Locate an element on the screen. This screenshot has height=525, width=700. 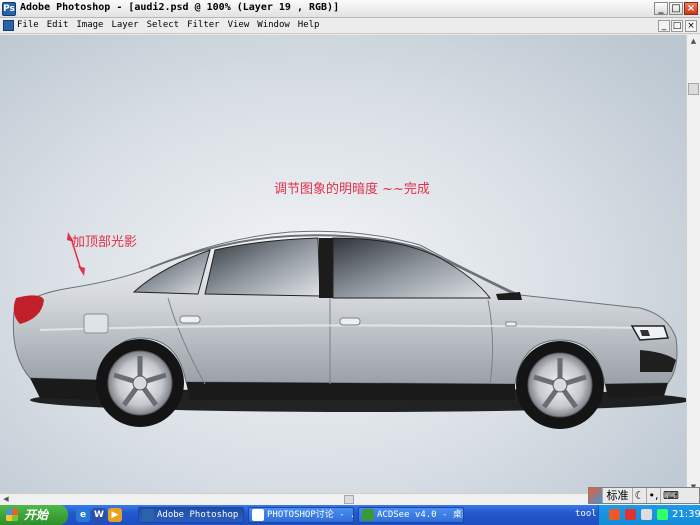
horizontal-scroll-thumb is located at coordinates (349, 499).